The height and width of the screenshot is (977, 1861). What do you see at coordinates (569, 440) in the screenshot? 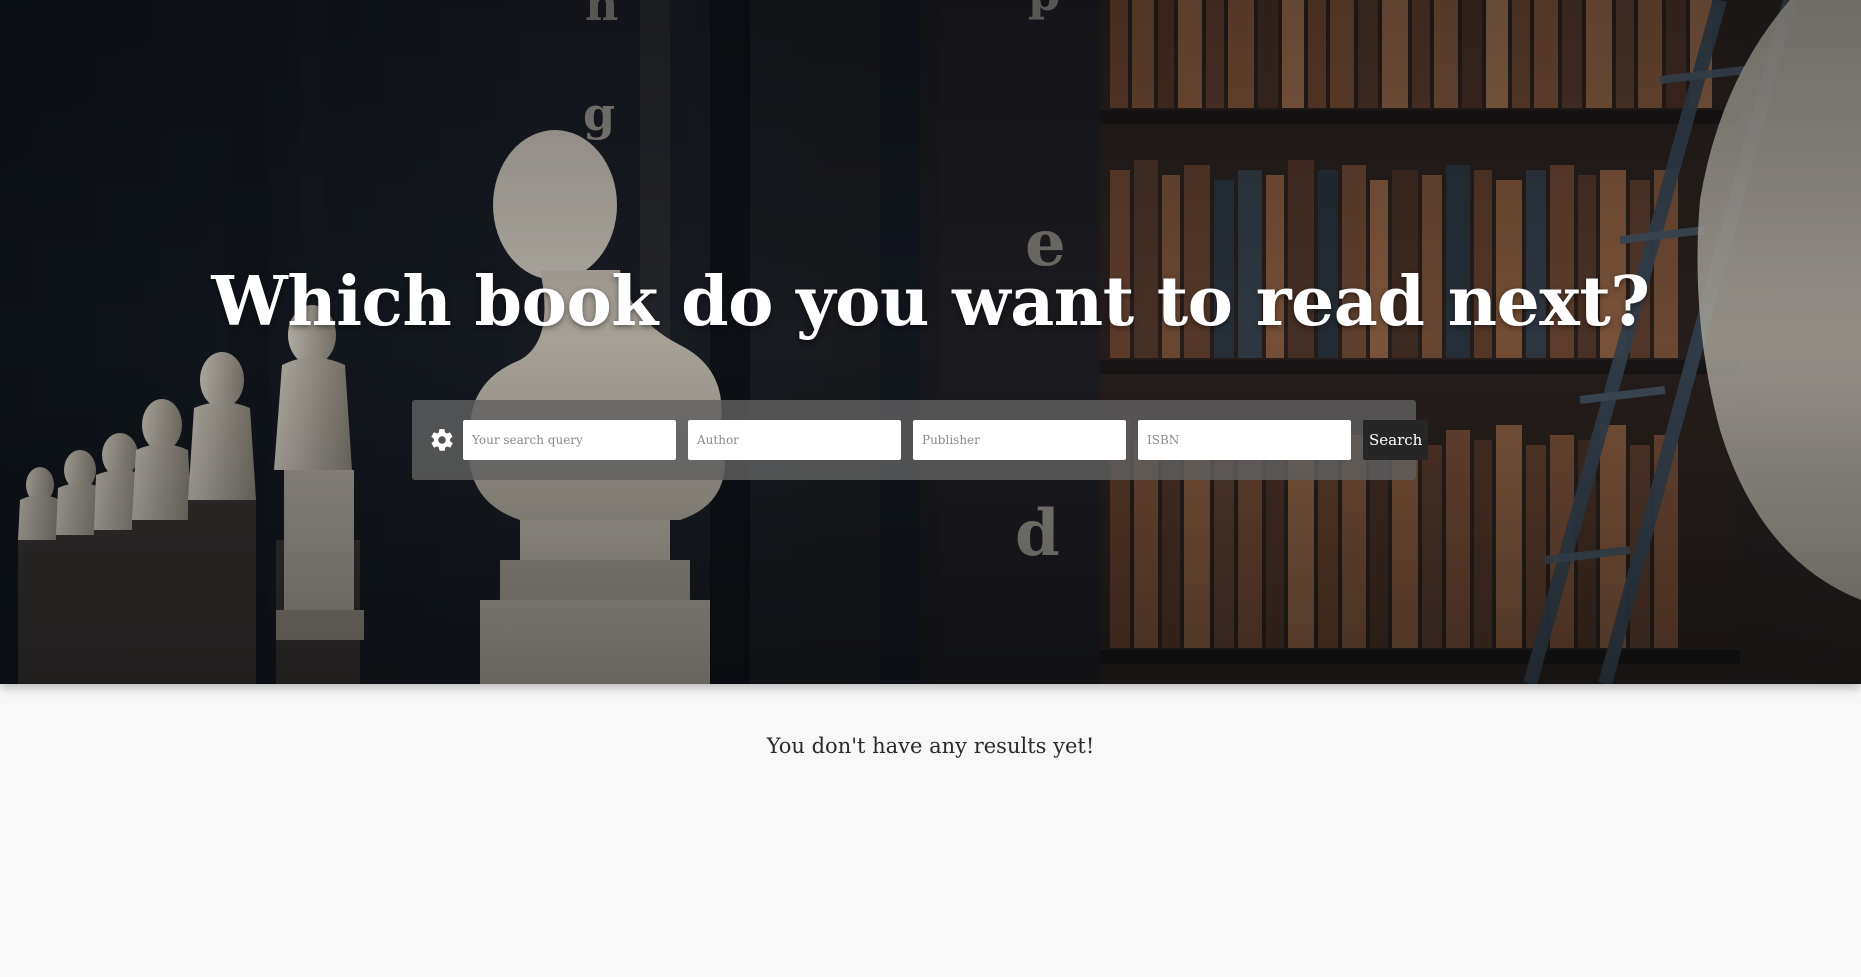
I see `search-query-input` at bounding box center [569, 440].